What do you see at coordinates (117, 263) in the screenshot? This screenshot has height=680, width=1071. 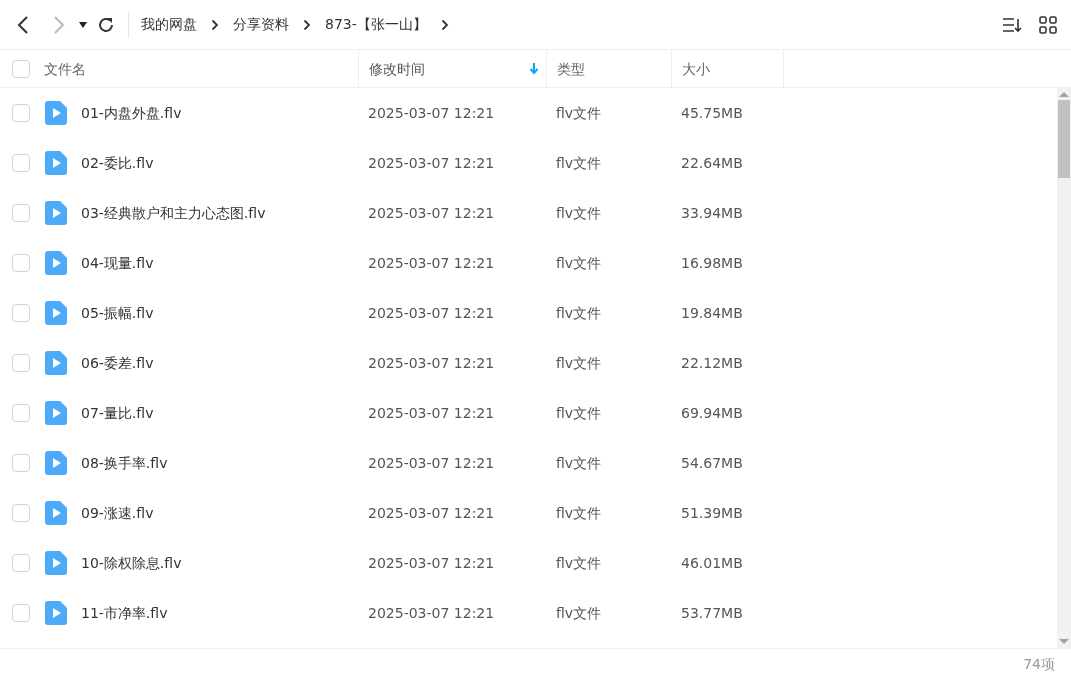 I see `file-name: 04-现量.flv` at bounding box center [117, 263].